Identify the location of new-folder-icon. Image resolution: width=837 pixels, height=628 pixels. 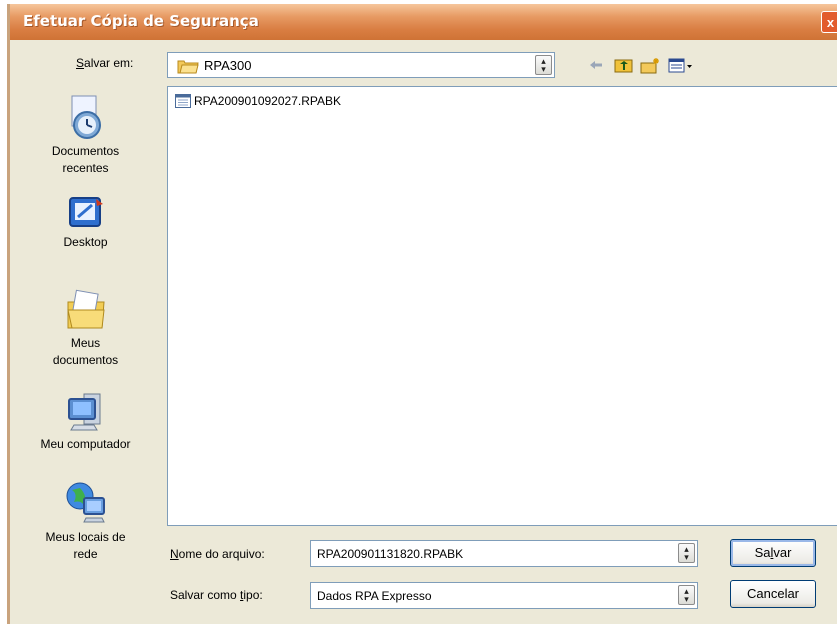
(651, 67).